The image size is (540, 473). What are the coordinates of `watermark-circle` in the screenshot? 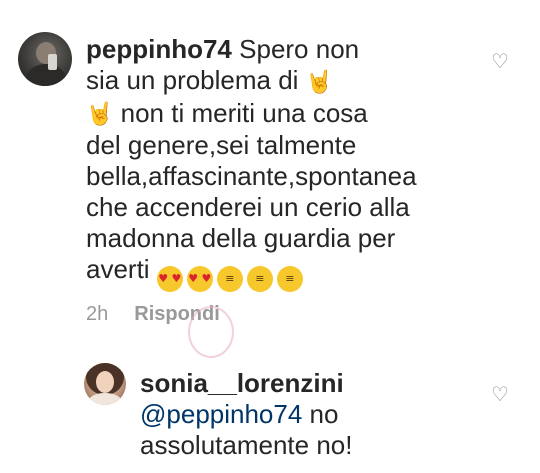 It's located at (211, 332).